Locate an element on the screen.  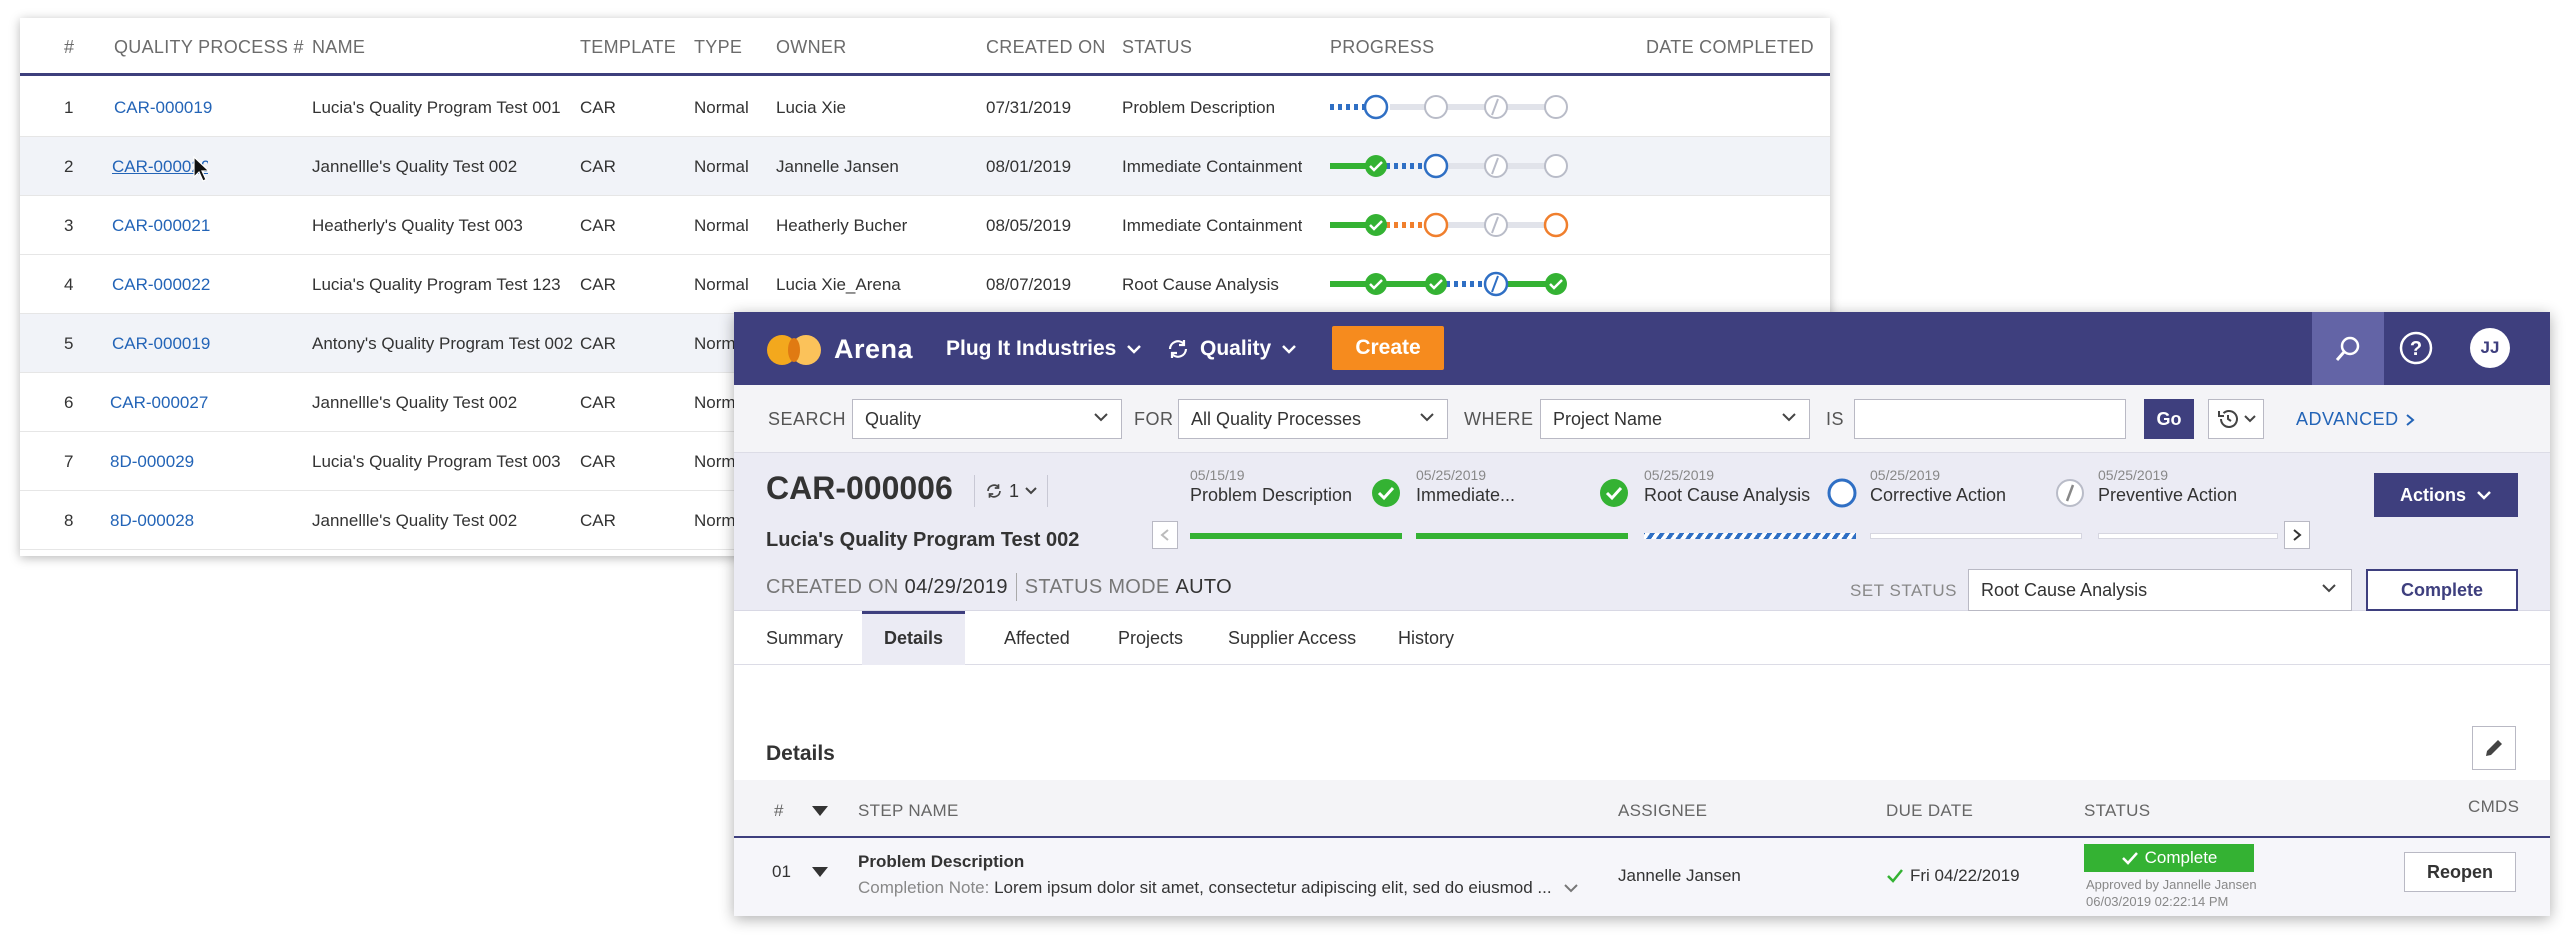
search-history-button is located at coordinates (2236, 419).